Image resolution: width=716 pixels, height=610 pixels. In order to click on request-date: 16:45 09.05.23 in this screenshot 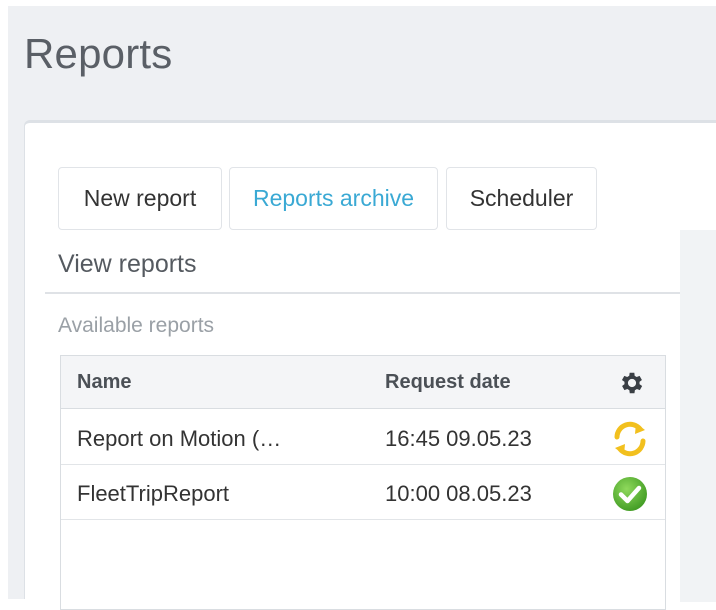, I will do `click(458, 438)`.